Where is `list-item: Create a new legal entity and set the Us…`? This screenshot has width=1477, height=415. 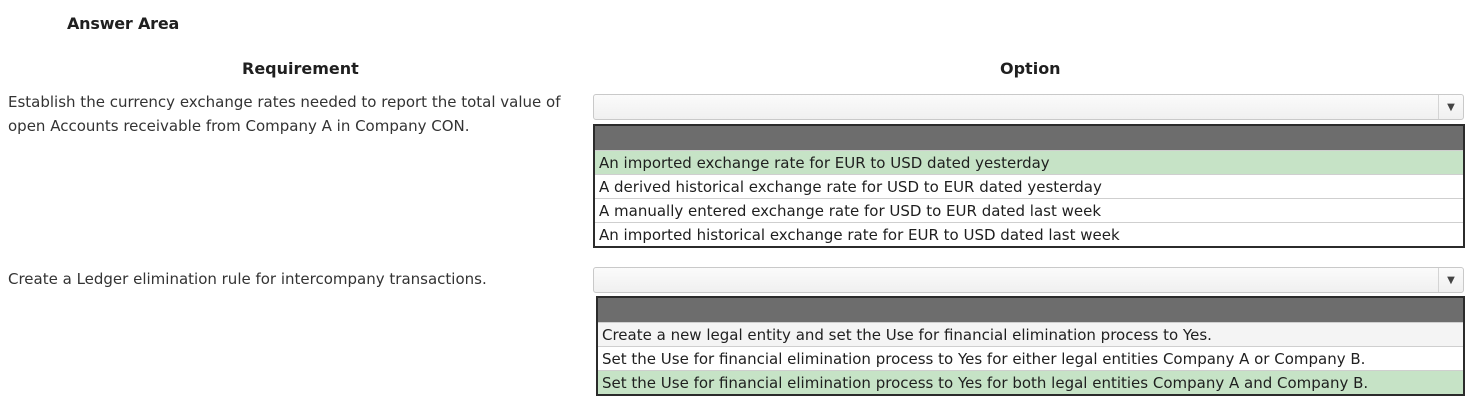 list-item: Create a new legal entity and set the Us… is located at coordinates (1030, 334).